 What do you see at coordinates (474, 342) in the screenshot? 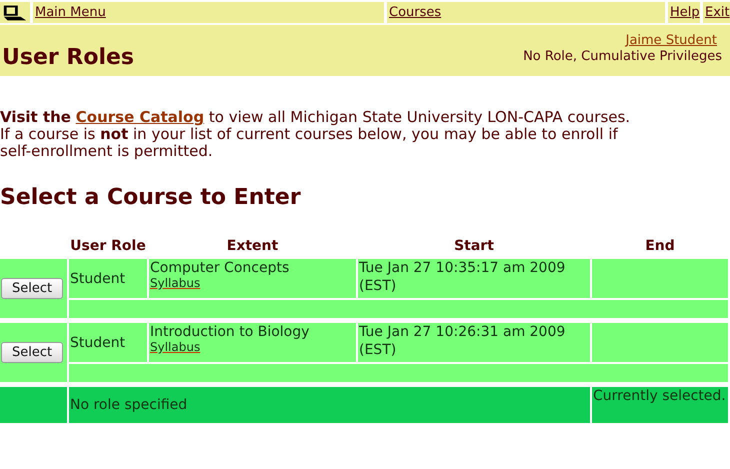
I see `table-cell: Tue Jan 27 10:26:31 am 2009 (EST)` at bounding box center [474, 342].